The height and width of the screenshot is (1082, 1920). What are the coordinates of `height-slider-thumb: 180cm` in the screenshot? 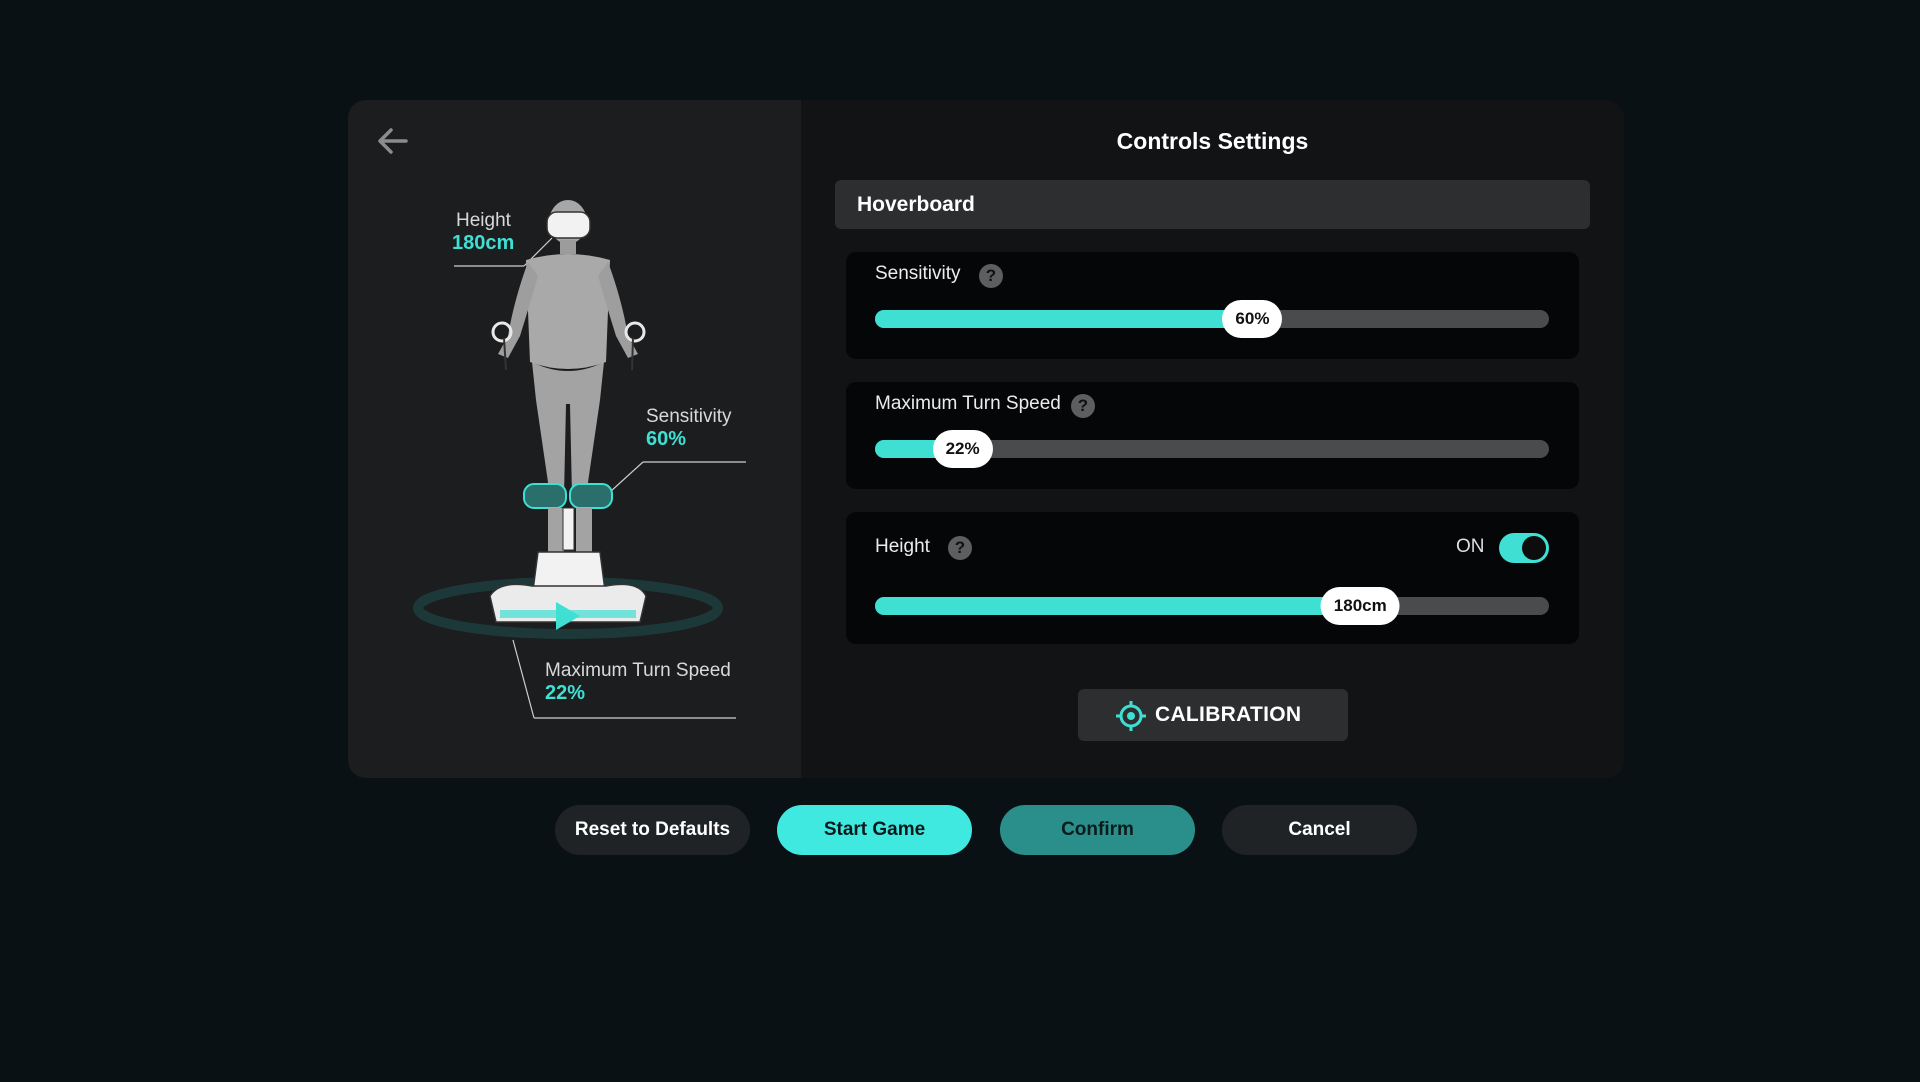 It's located at (1360, 606).